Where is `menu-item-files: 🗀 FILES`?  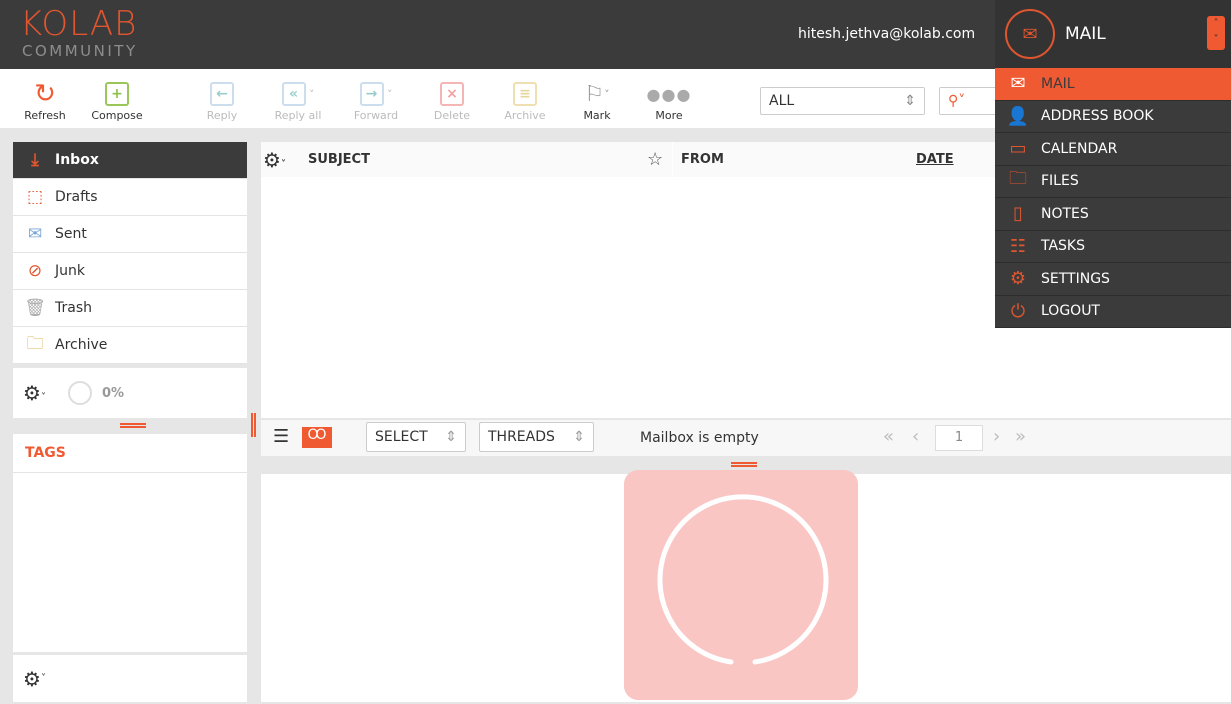
menu-item-files: 🗀 FILES is located at coordinates (1113, 182).